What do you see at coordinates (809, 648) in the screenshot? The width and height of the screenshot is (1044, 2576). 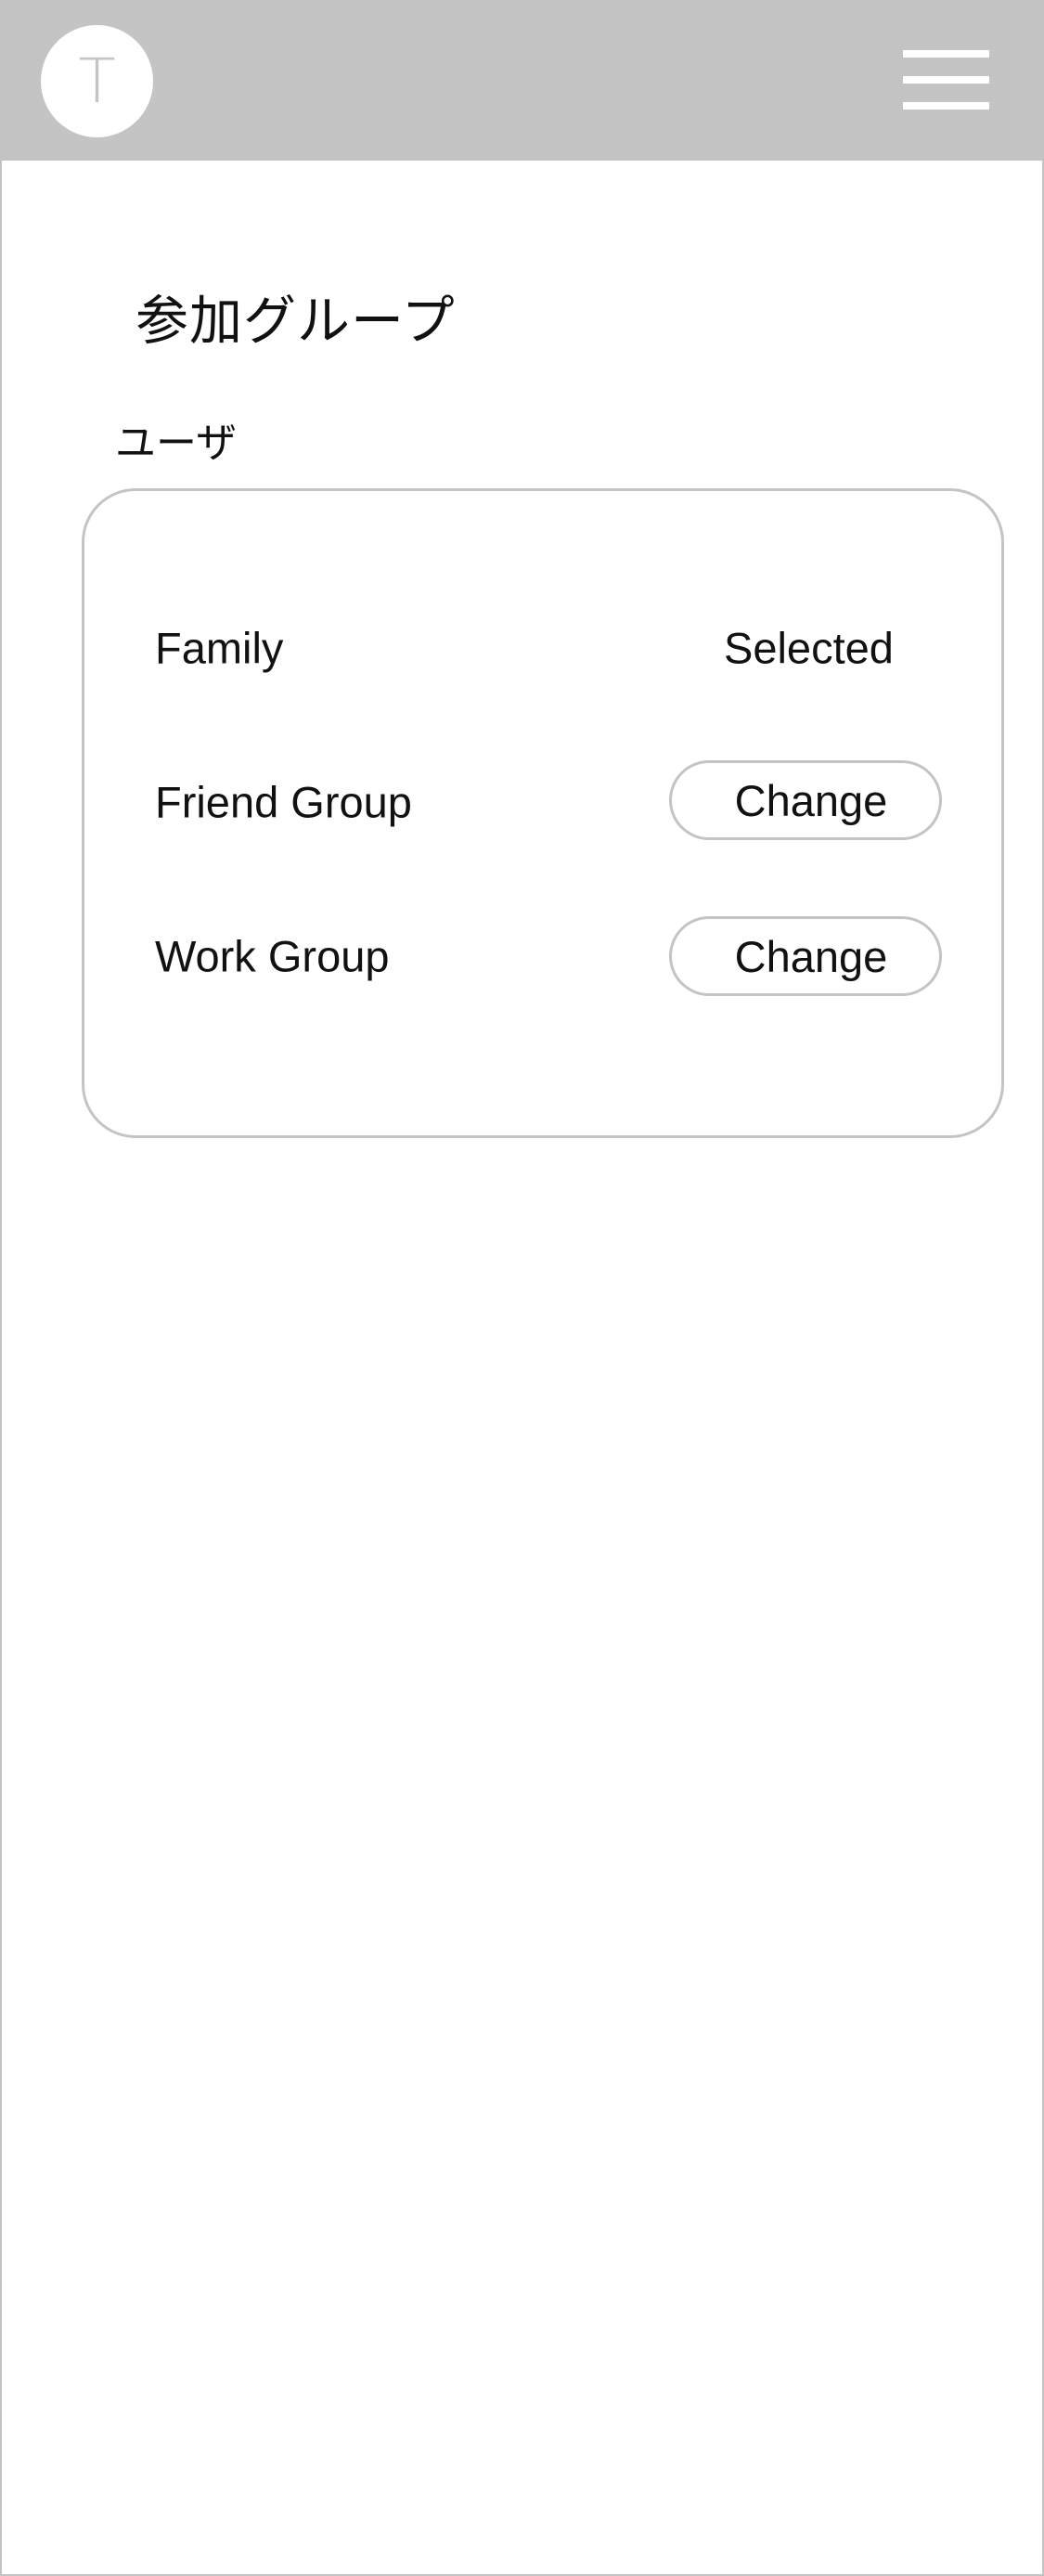 I see `selected-status-label: Selected` at bounding box center [809, 648].